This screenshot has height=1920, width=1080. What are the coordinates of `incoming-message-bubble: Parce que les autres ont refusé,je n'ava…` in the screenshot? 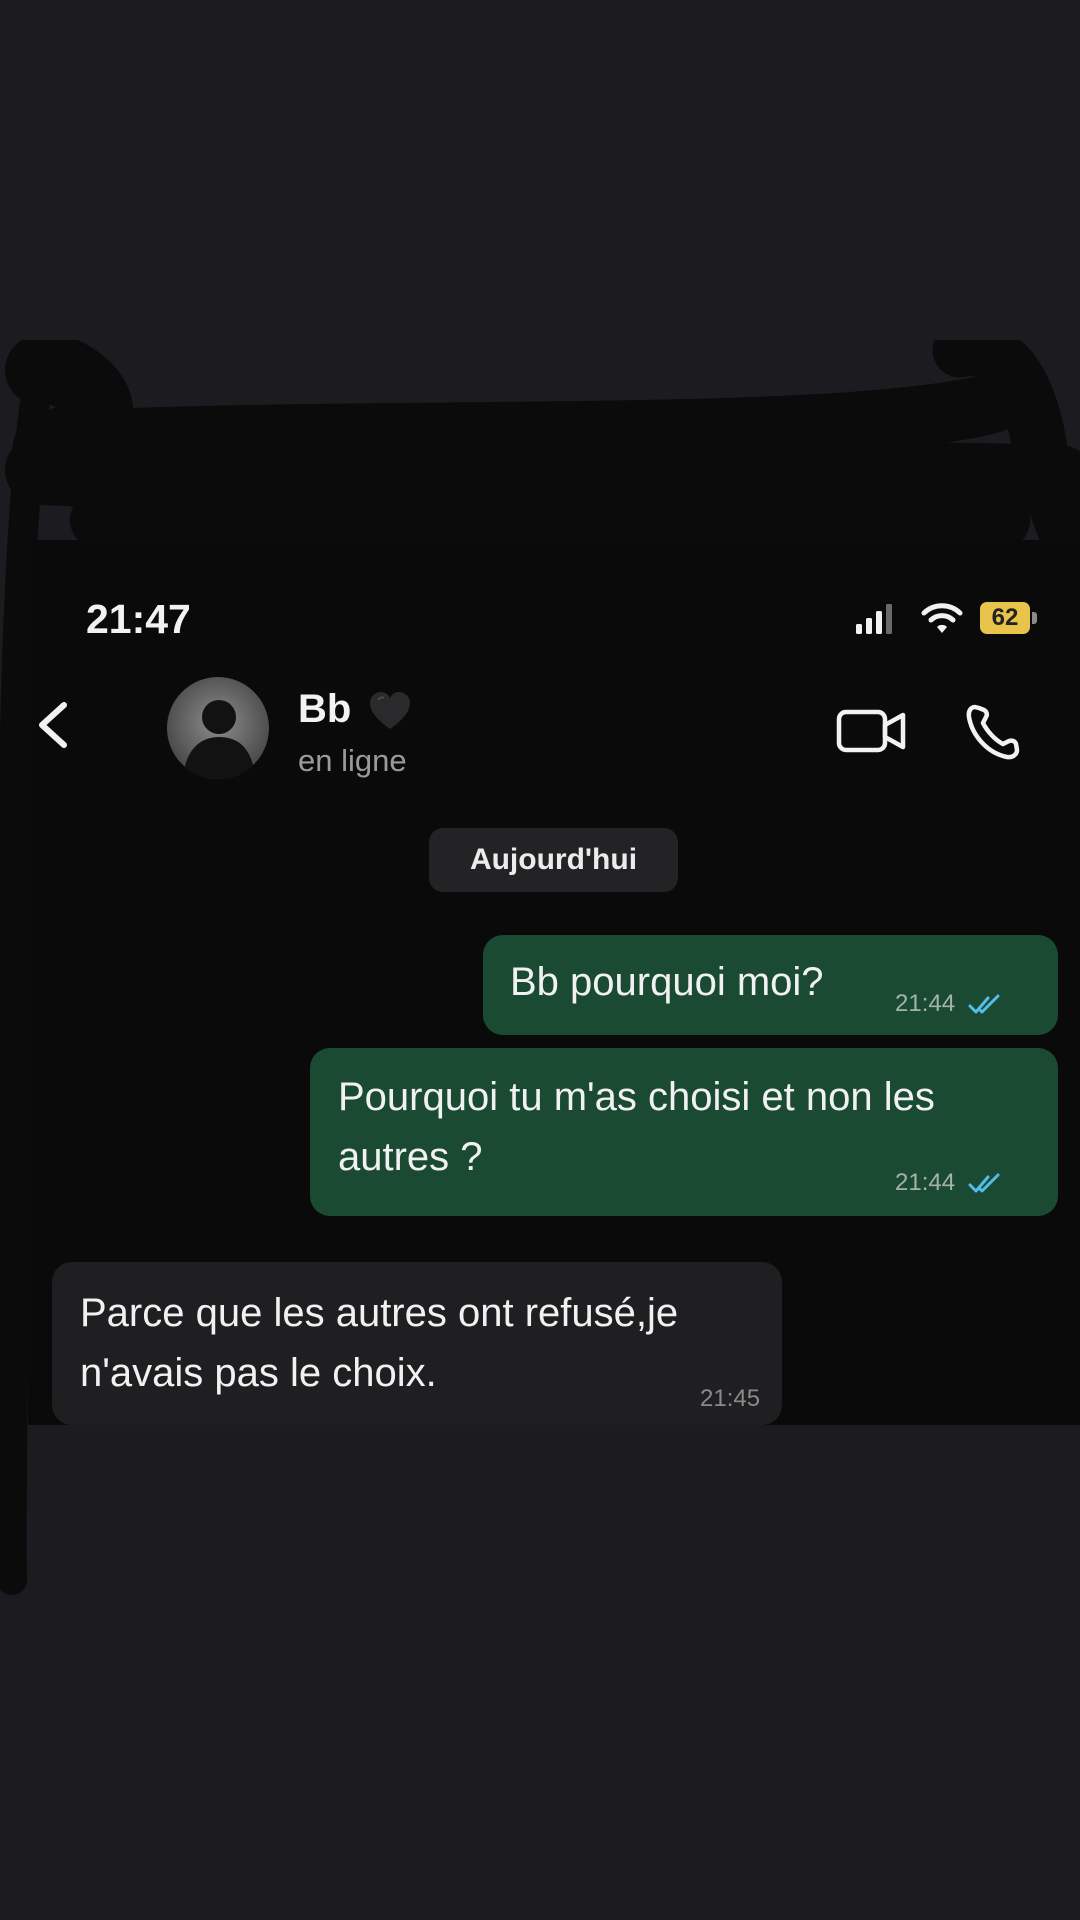 It's located at (417, 1343).